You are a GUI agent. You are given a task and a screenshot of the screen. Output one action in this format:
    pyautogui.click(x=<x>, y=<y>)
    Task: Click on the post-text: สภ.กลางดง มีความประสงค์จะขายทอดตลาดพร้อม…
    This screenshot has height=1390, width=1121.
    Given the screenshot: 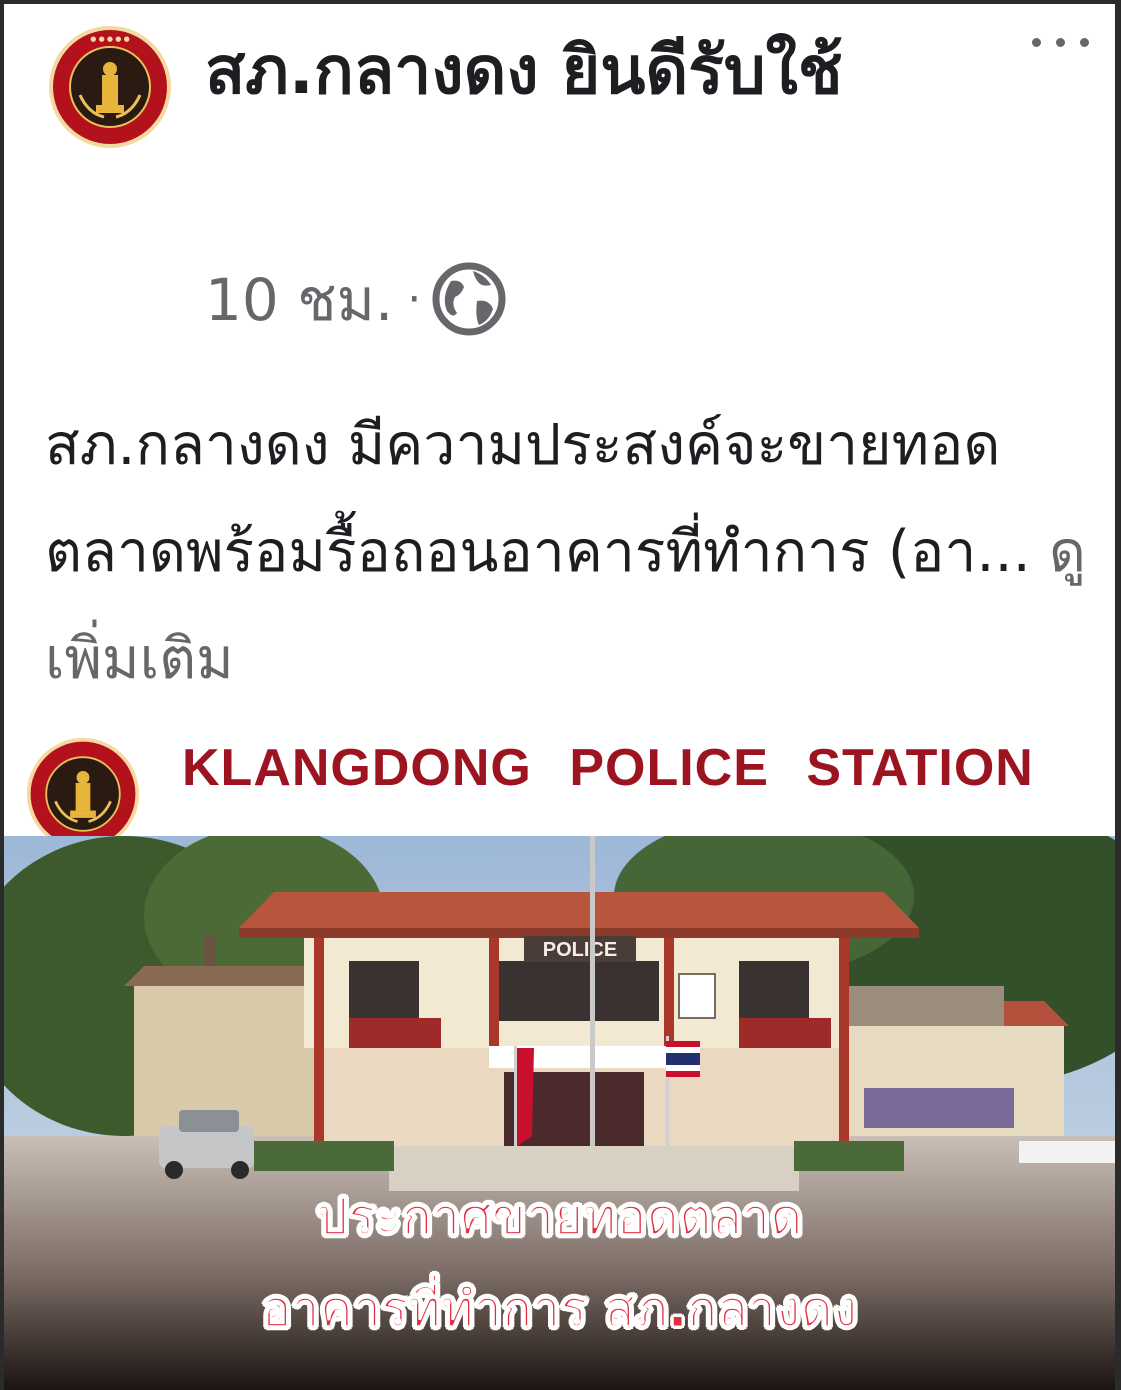 What is the action you would take?
    pyautogui.click(x=538, y=498)
    